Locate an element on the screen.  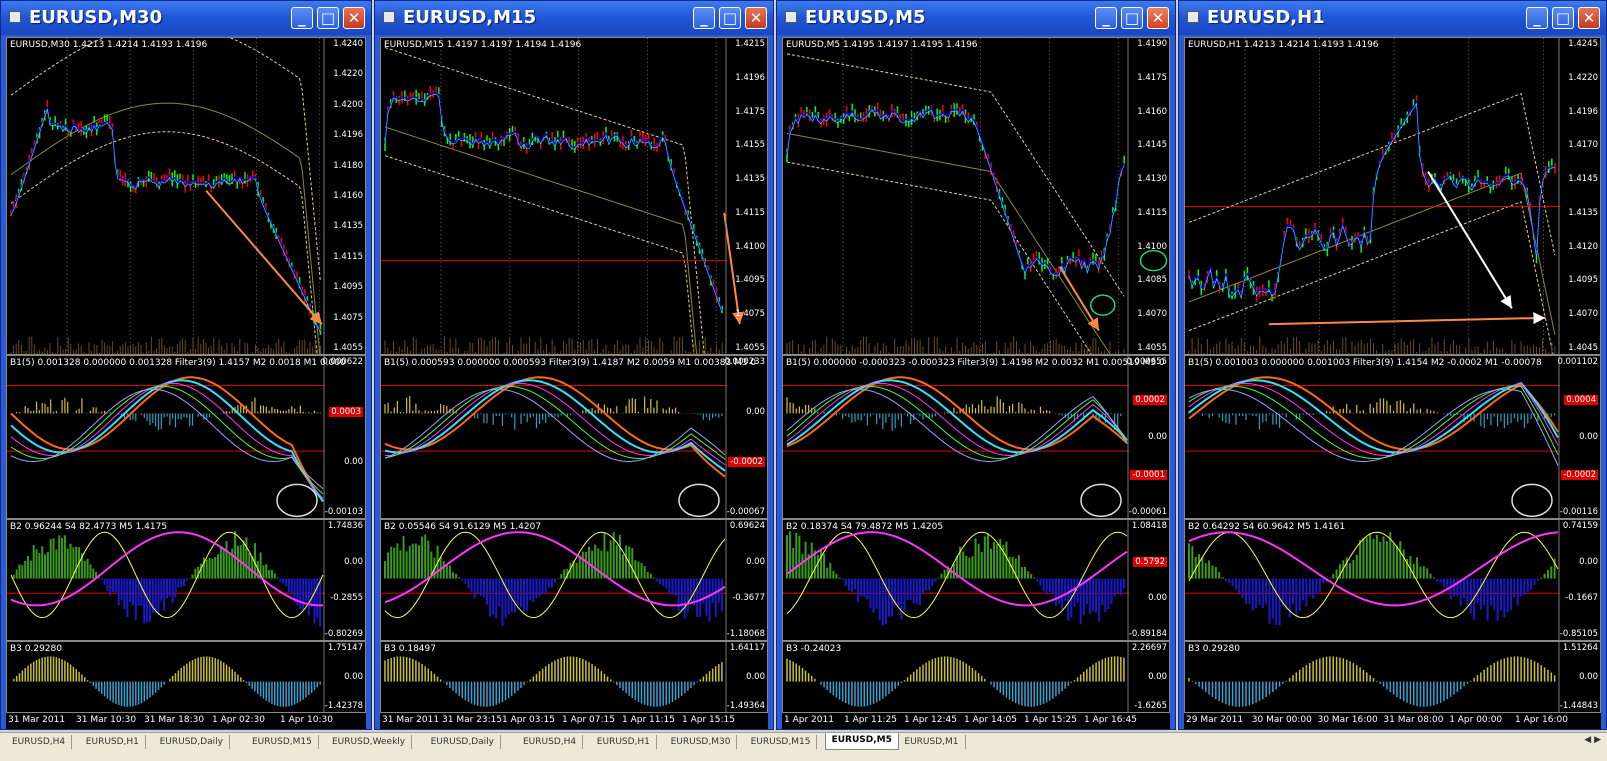
chart-tab: EURUSD,M1 is located at coordinates (932, 742).